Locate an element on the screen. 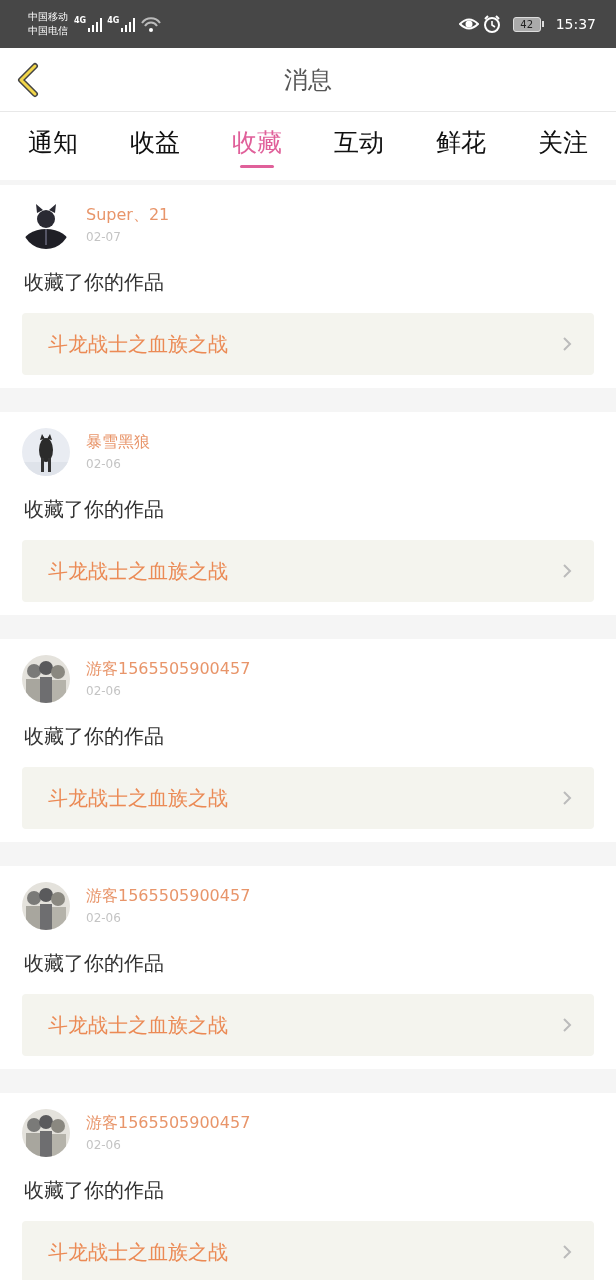 The image size is (616, 1280). tab: 鲜花 is located at coordinates (461, 146).